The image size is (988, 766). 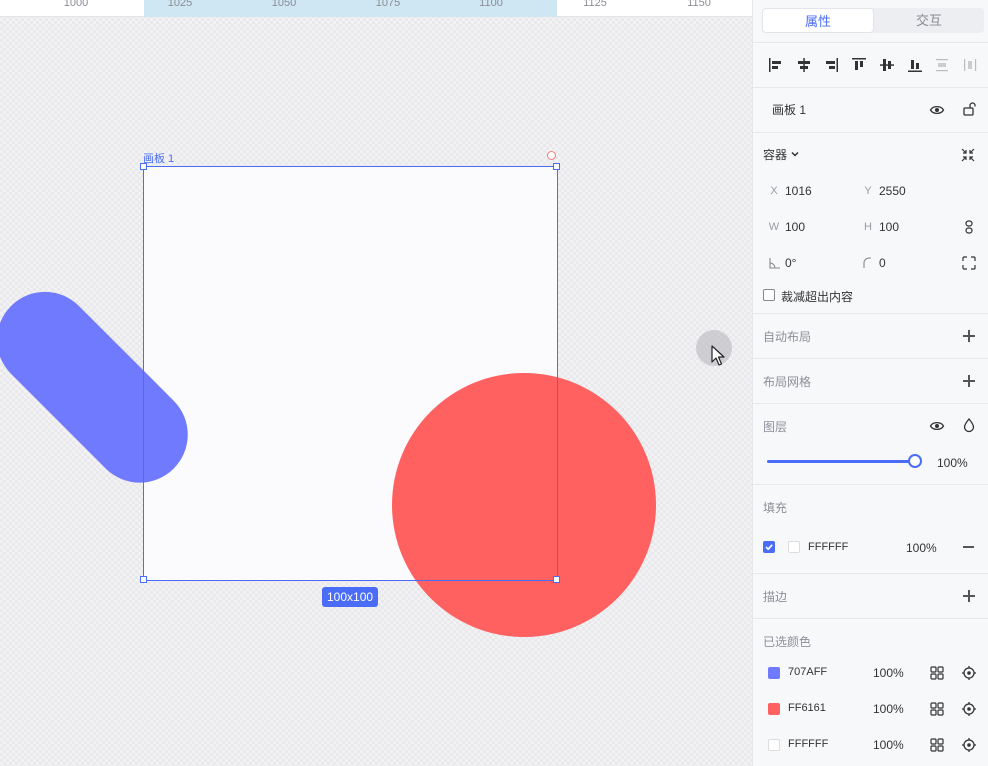 I want to click on y-field: Y 2550, so click(x=882, y=191).